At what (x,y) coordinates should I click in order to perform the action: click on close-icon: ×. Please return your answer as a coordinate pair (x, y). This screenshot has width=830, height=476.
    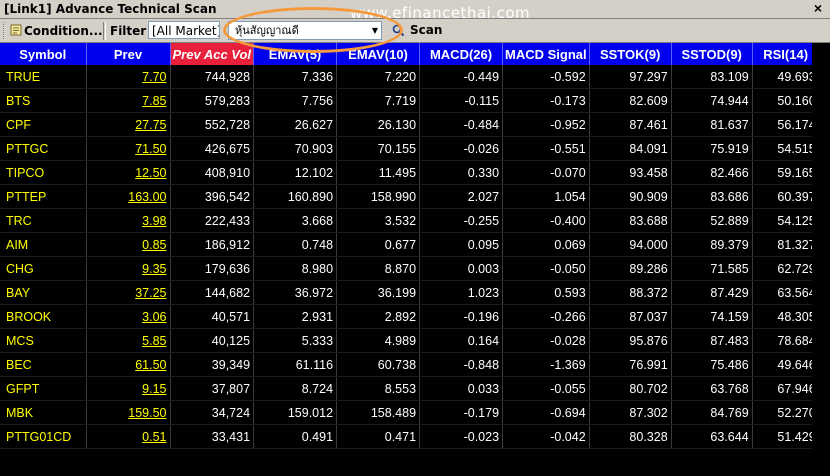
    Looking at the image, I should click on (818, 8).